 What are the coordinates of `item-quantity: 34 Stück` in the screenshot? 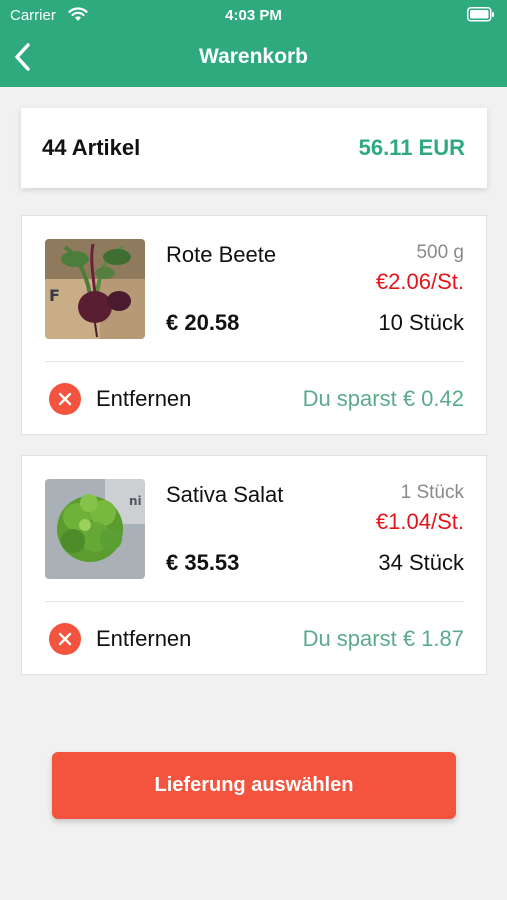 It's located at (421, 562).